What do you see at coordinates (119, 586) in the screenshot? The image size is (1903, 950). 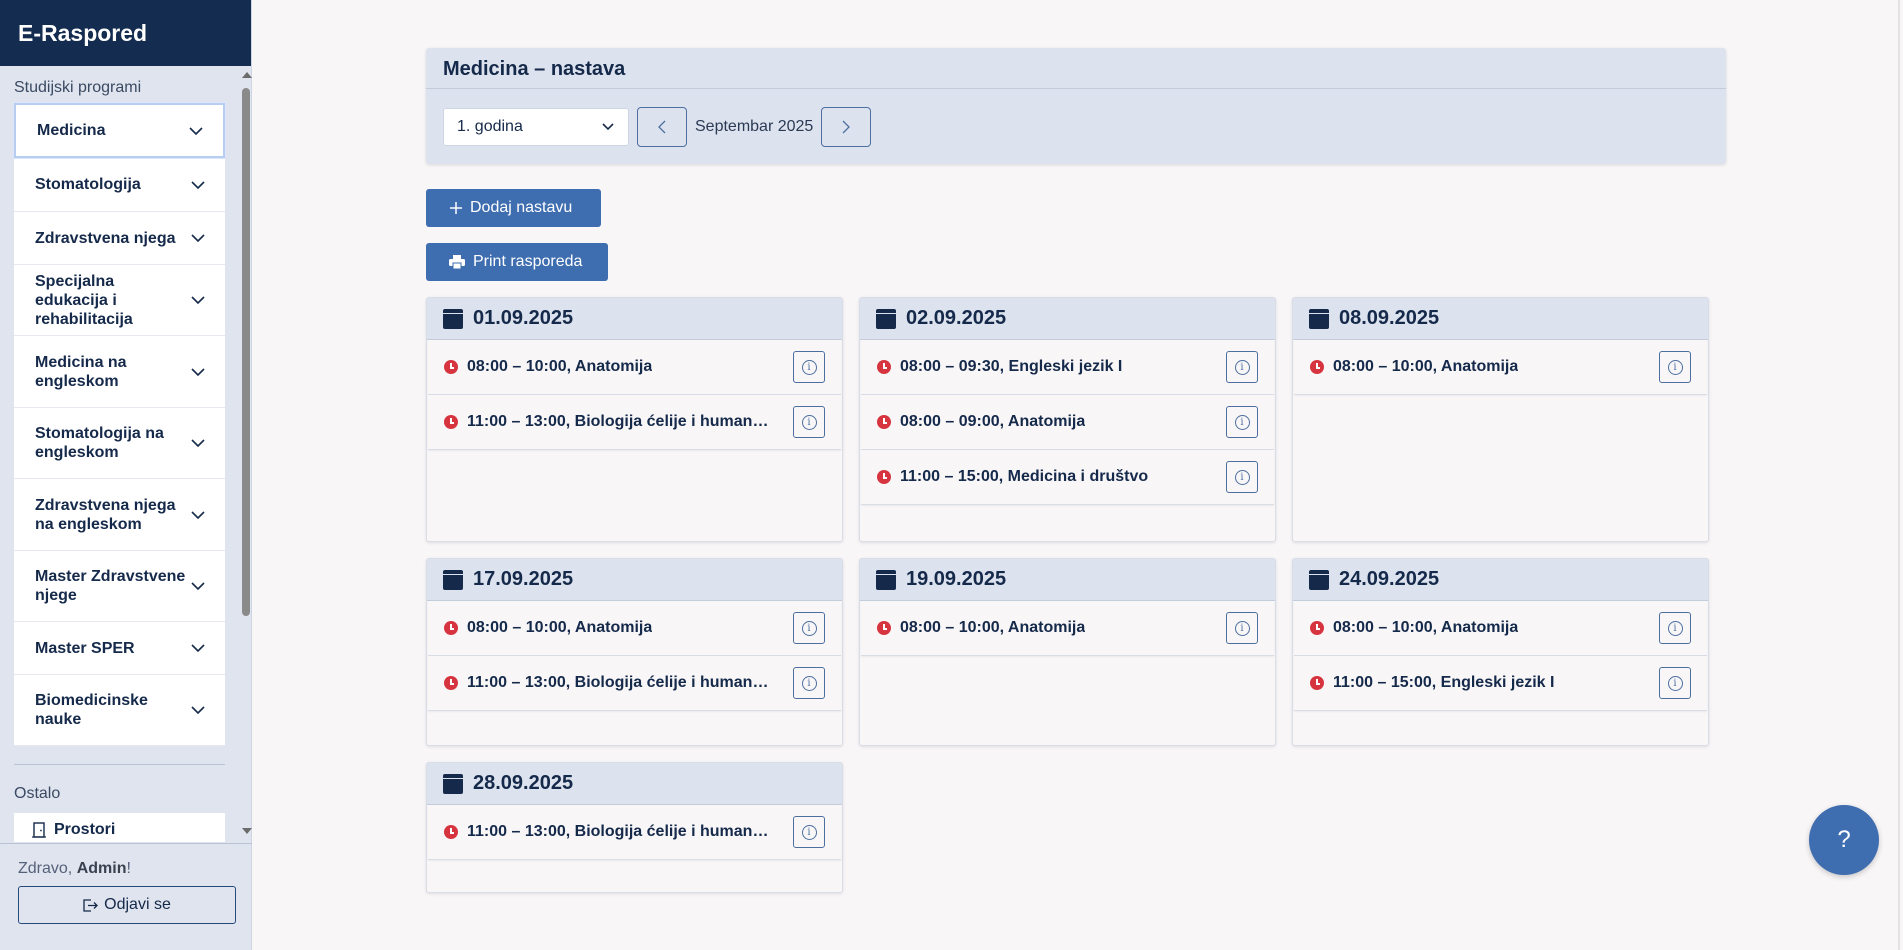 I see `sidebar-item-master-zdravstvene-njege: Master Zdravstvene njege` at bounding box center [119, 586].